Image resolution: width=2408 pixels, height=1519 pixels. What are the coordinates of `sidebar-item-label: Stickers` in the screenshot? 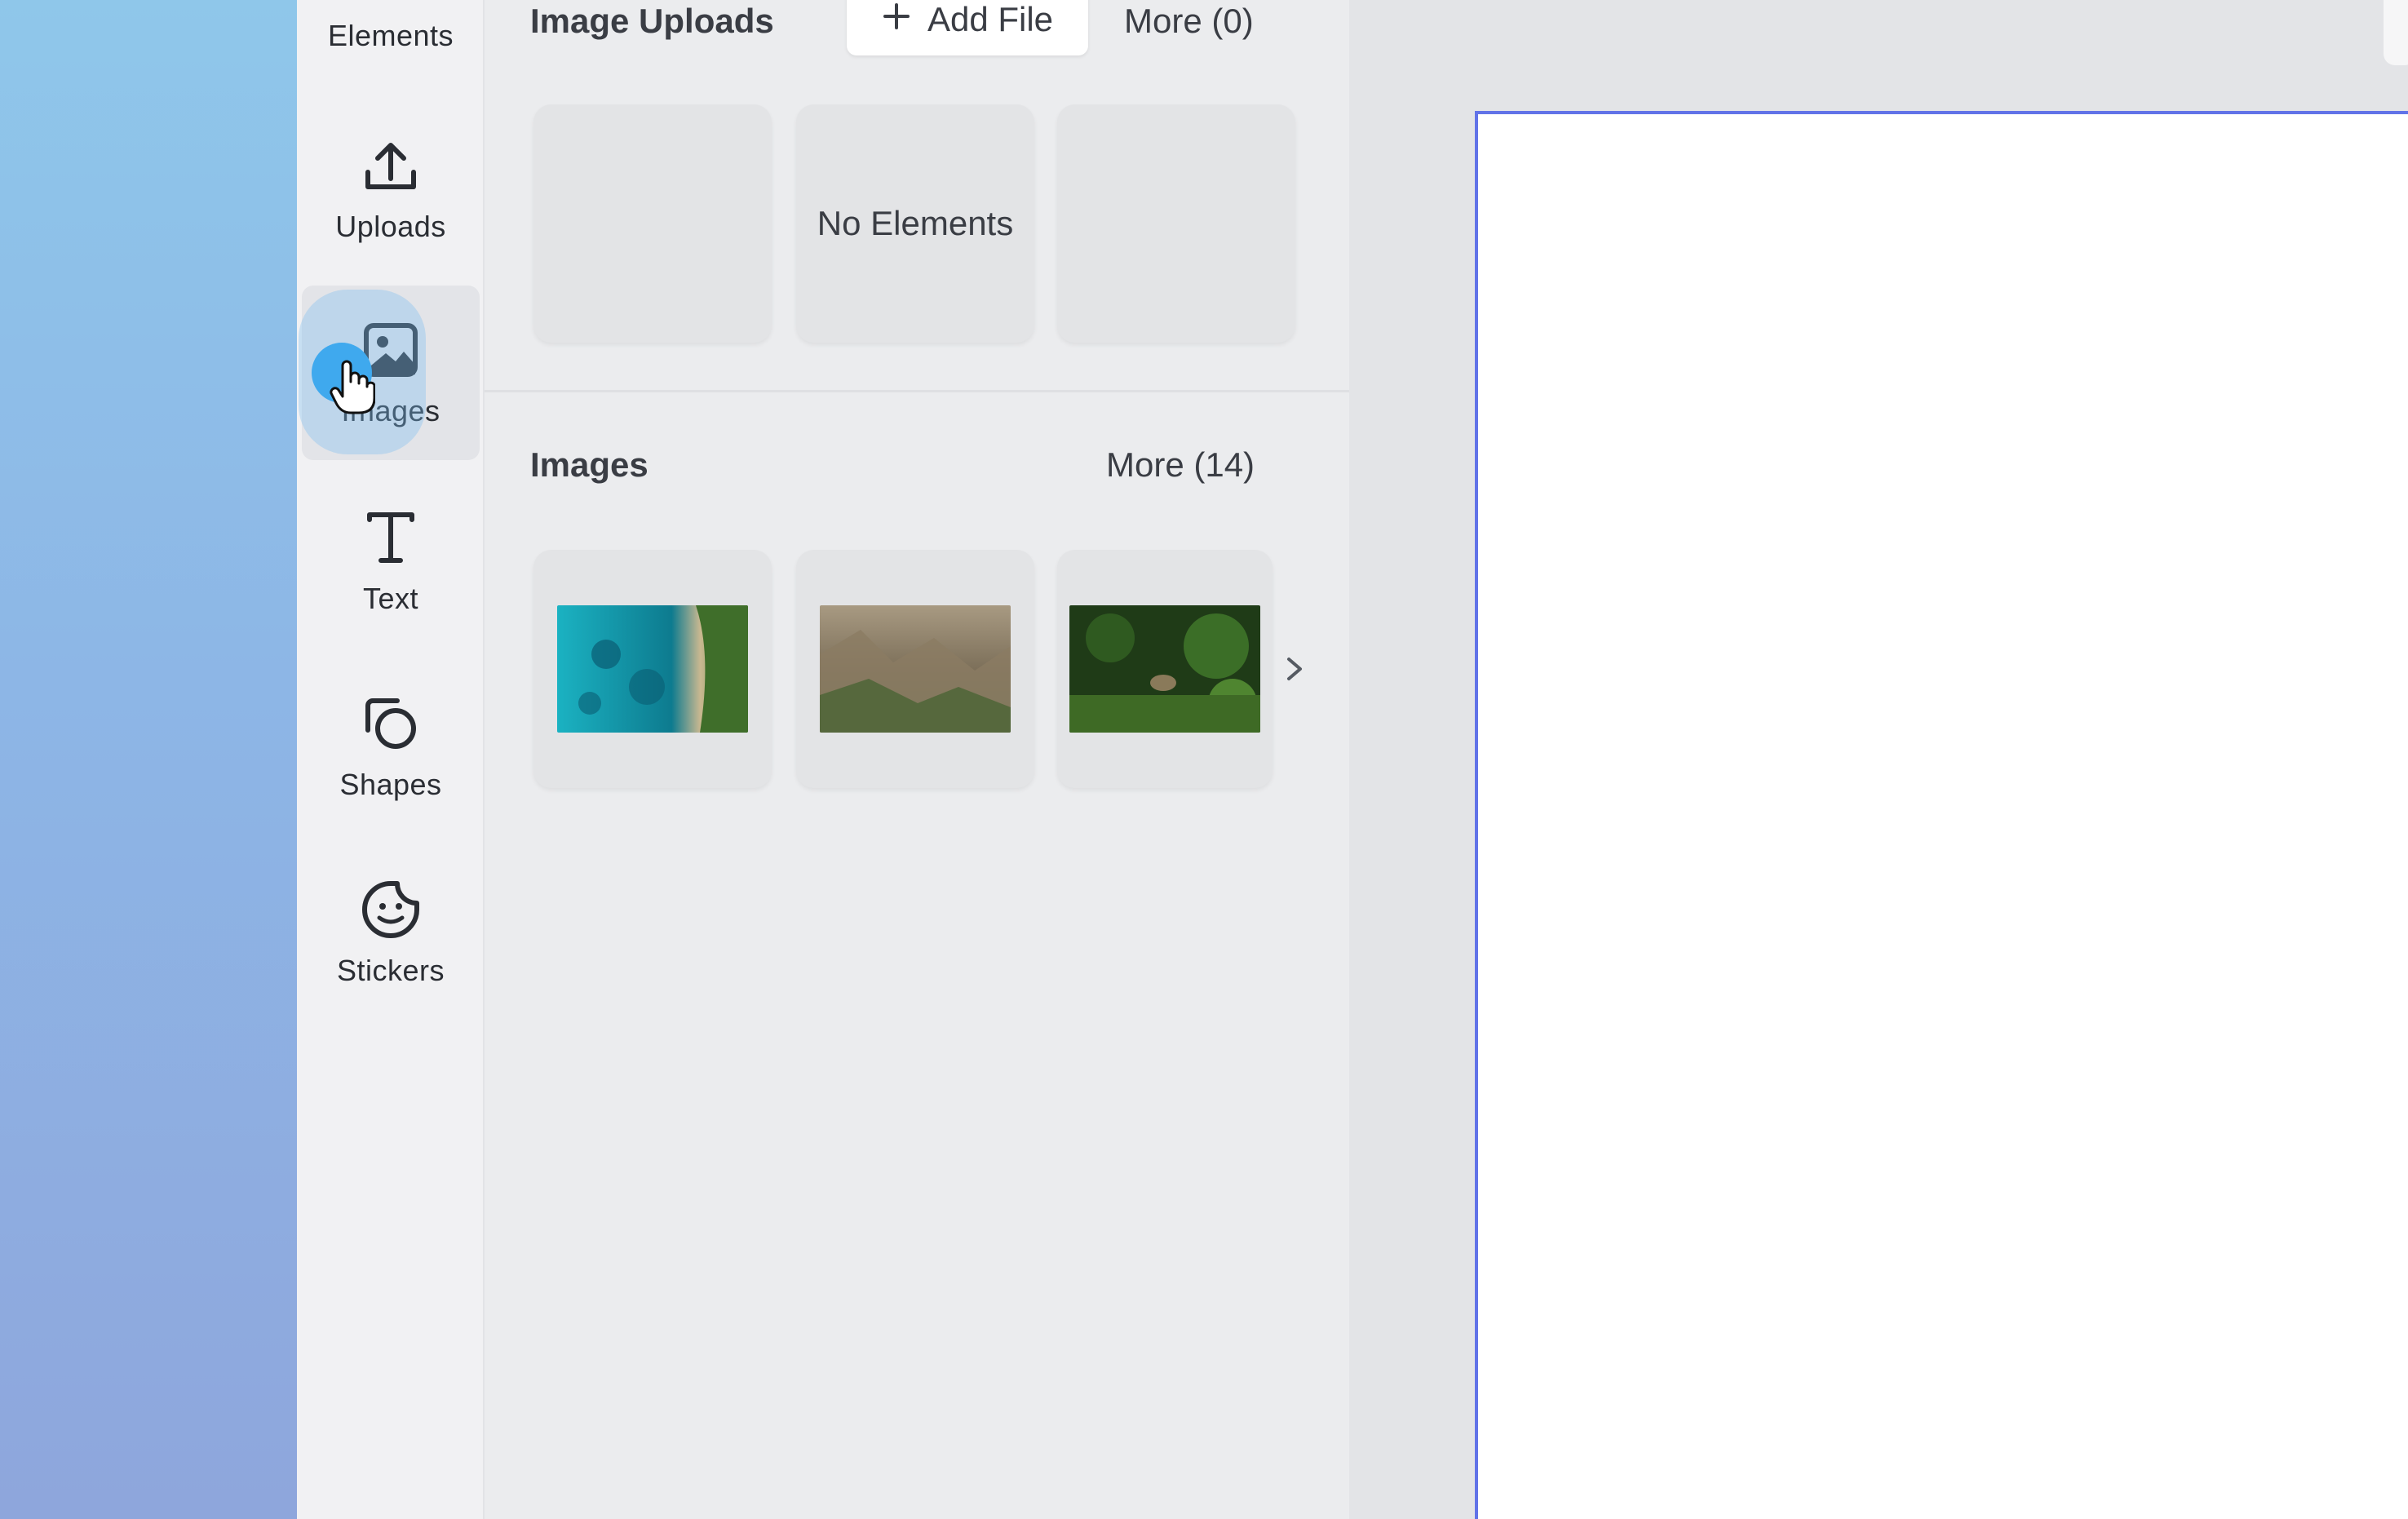 It's located at (390, 971).